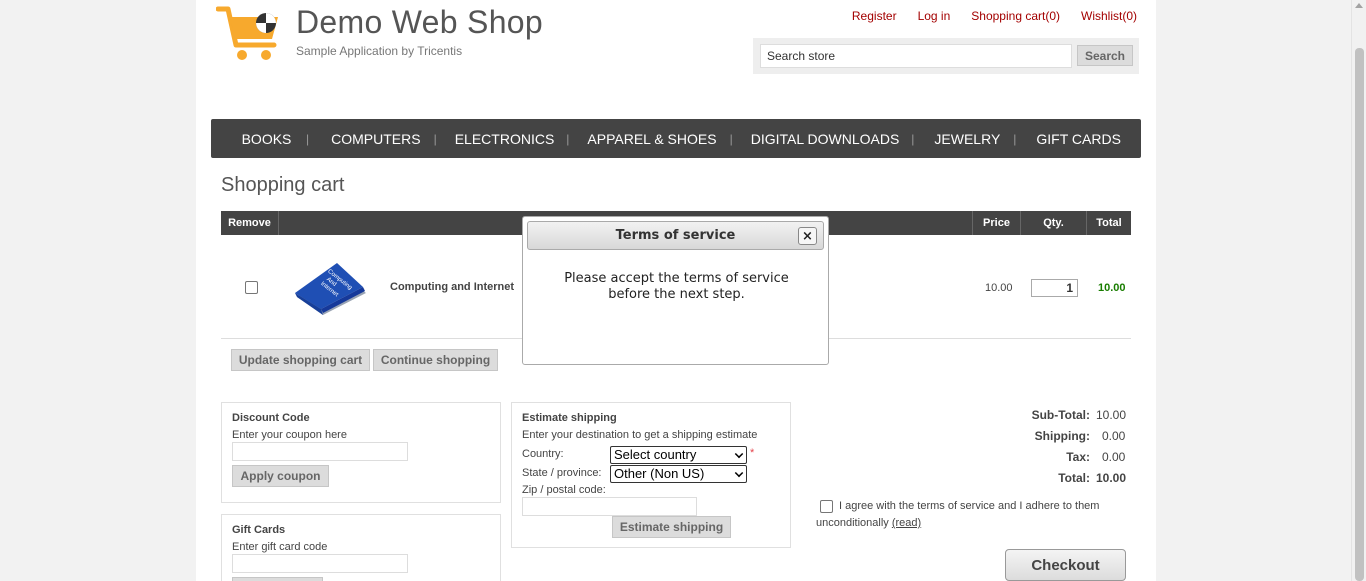  I want to click on search-input: Search store, so click(916, 56).